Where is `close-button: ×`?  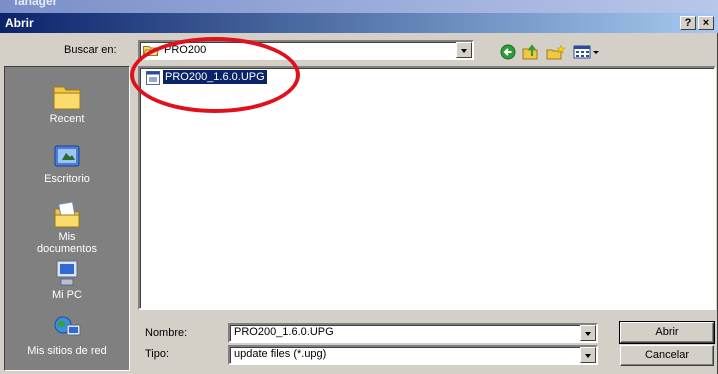
close-button: × is located at coordinates (706, 23).